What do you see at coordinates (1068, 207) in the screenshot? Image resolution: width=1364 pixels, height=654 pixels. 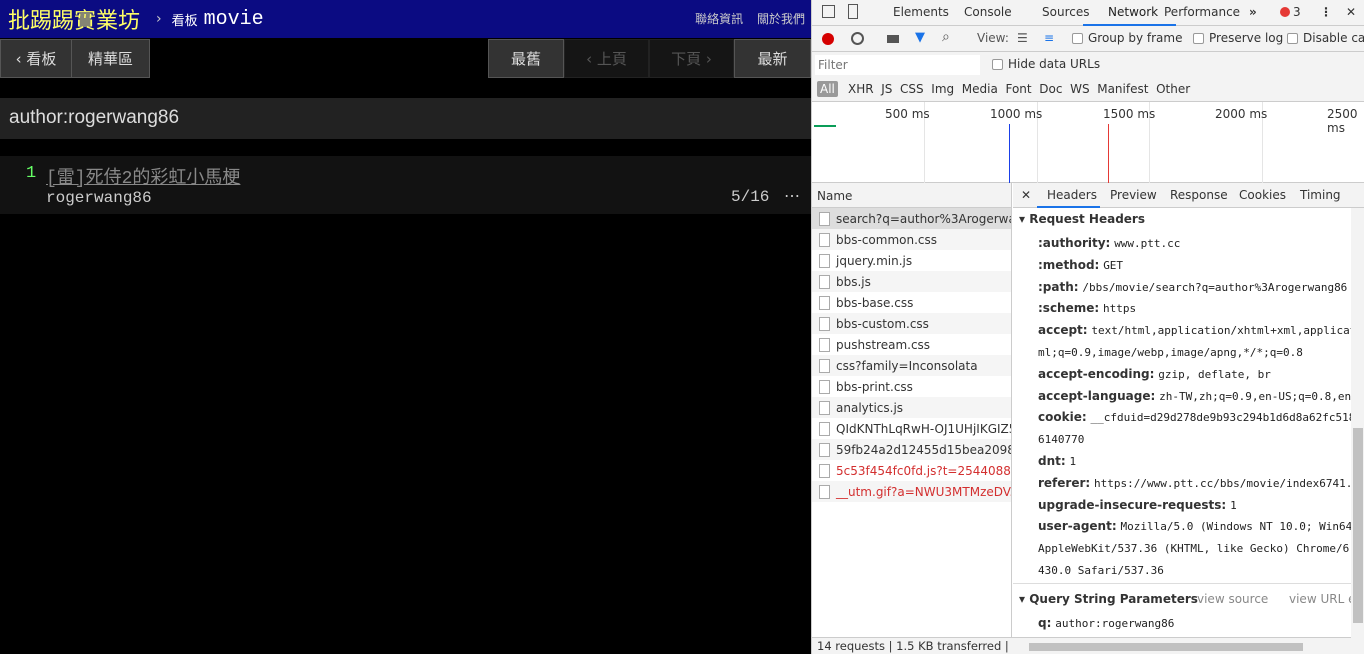 I see `active-detail-tab-indicator` at bounding box center [1068, 207].